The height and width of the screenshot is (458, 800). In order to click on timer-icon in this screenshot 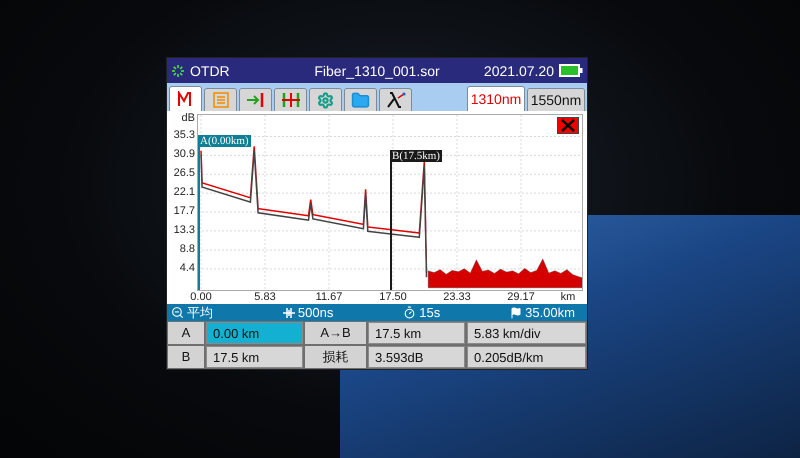, I will do `click(409, 312)`.